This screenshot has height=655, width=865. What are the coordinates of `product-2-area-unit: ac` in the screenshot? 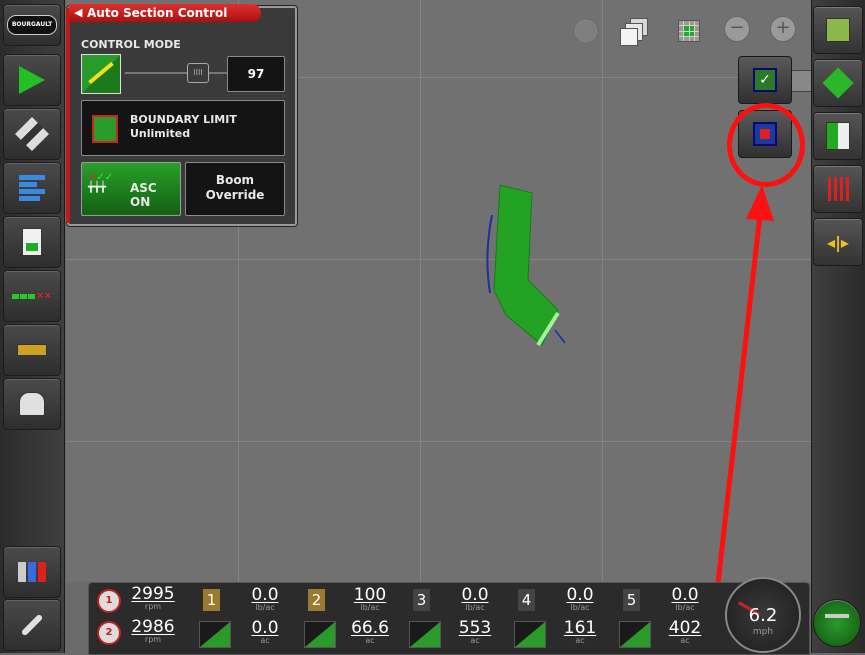 It's located at (370, 640).